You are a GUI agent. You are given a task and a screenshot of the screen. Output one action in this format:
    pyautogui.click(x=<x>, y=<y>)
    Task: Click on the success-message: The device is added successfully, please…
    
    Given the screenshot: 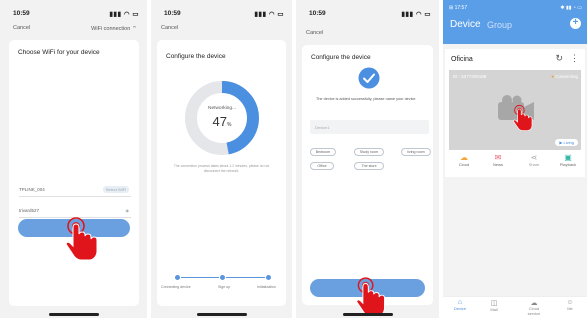 What is the action you would take?
    pyautogui.click(x=366, y=99)
    